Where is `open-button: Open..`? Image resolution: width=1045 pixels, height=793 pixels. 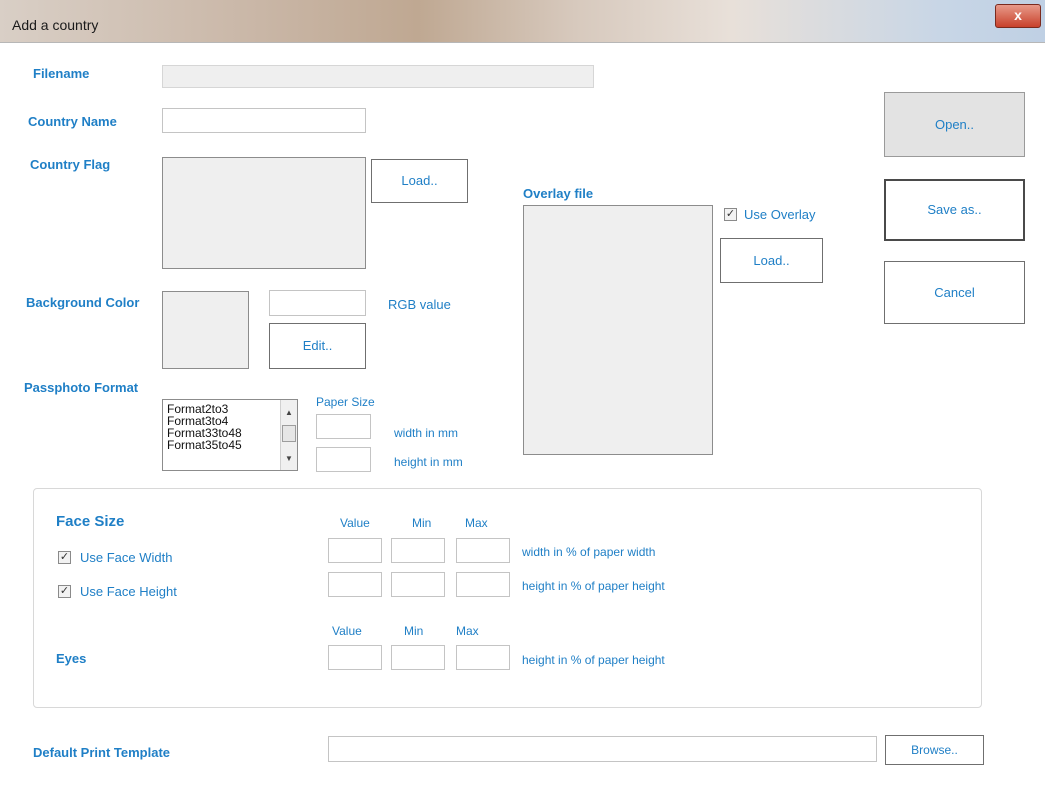
open-button: Open.. is located at coordinates (954, 124).